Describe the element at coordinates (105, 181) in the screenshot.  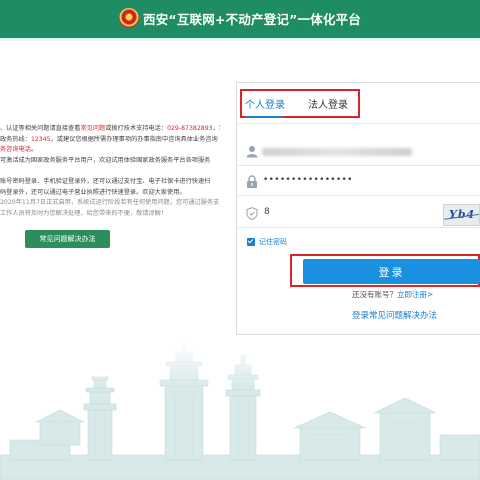
I see `notice-line: 账号密码登录、手机验证登录外，还可以通过支付宝、电子社保卡进行快速扫` at that location.